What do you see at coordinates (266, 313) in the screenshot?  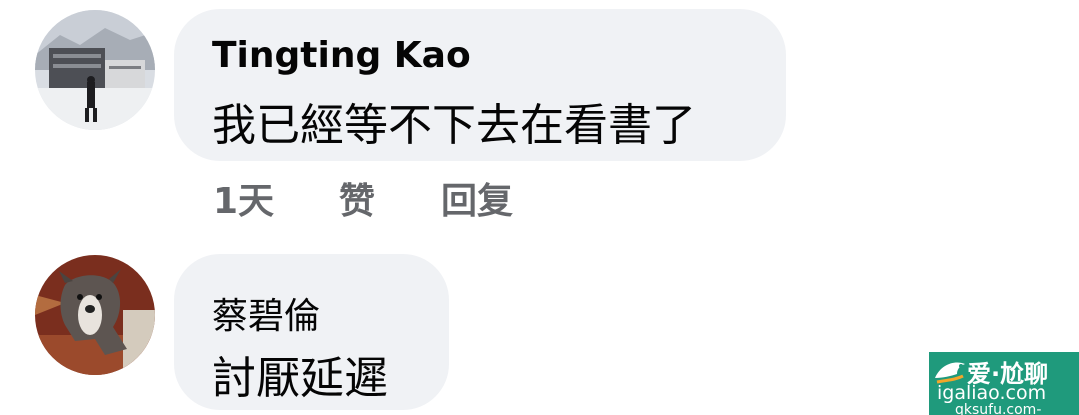 I see `comment-author: 蔡碧倫` at bounding box center [266, 313].